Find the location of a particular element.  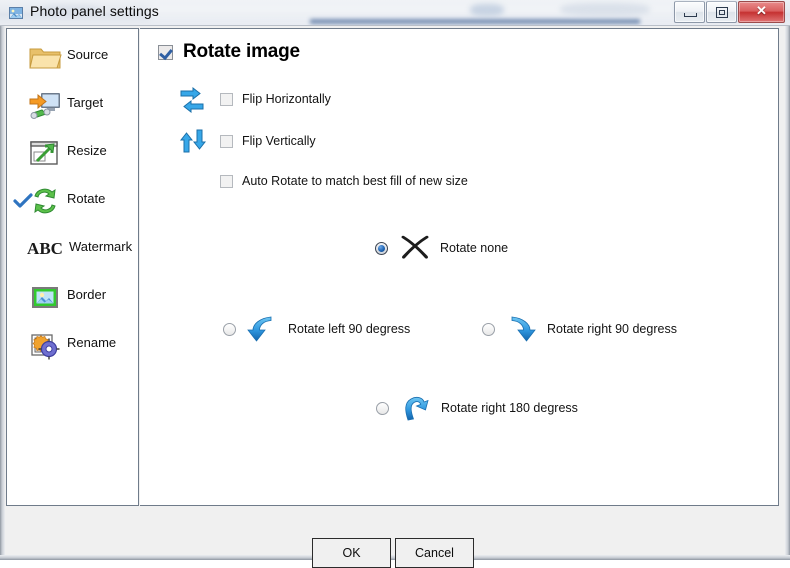

rotate-left-90-radio is located at coordinates (229, 329).